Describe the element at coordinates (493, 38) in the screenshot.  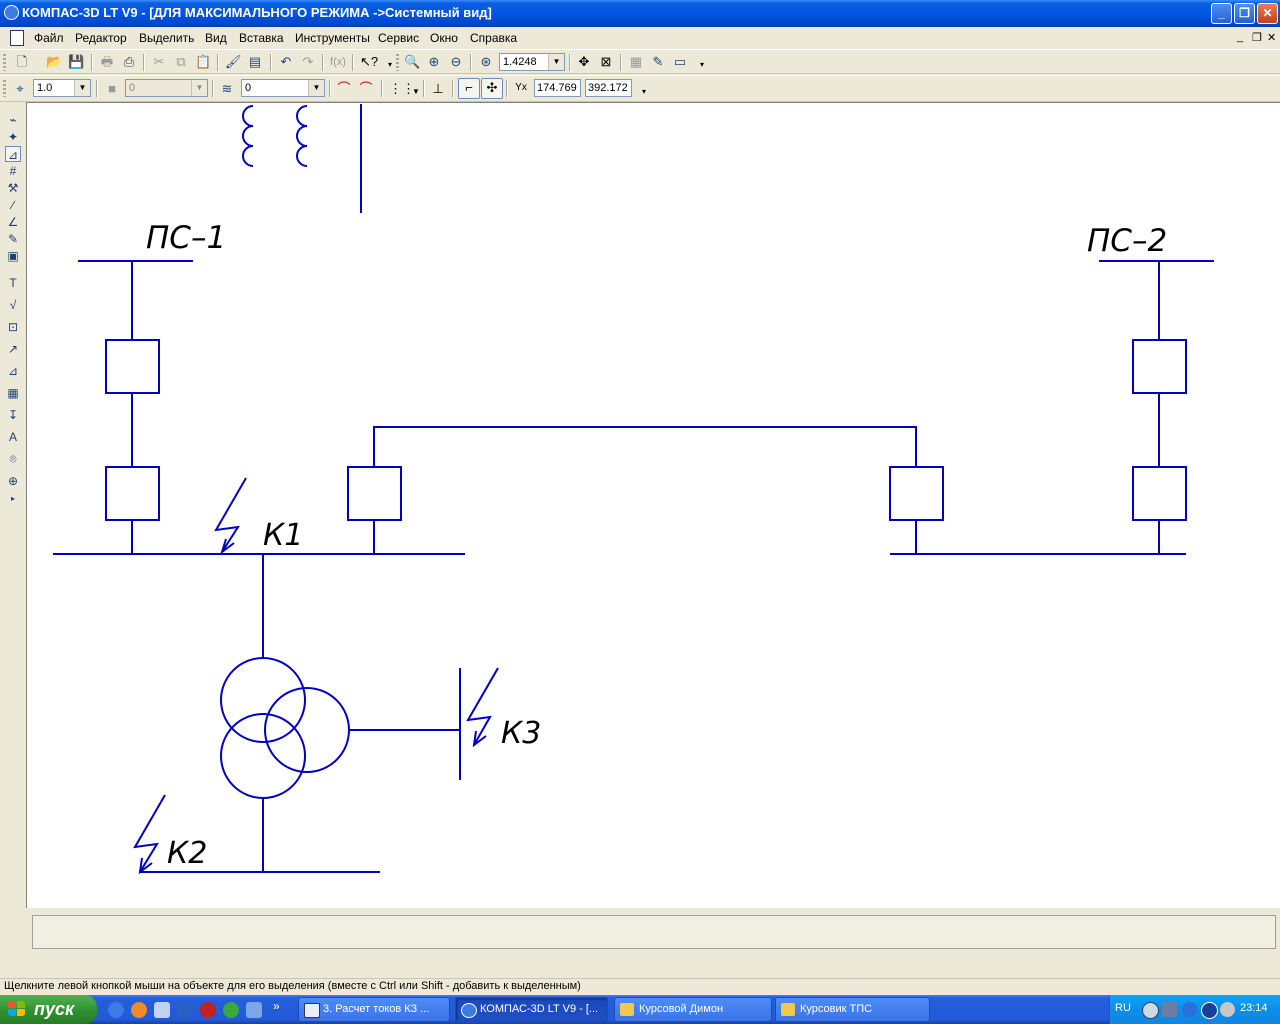
I see `menu-help: Справка` at that location.